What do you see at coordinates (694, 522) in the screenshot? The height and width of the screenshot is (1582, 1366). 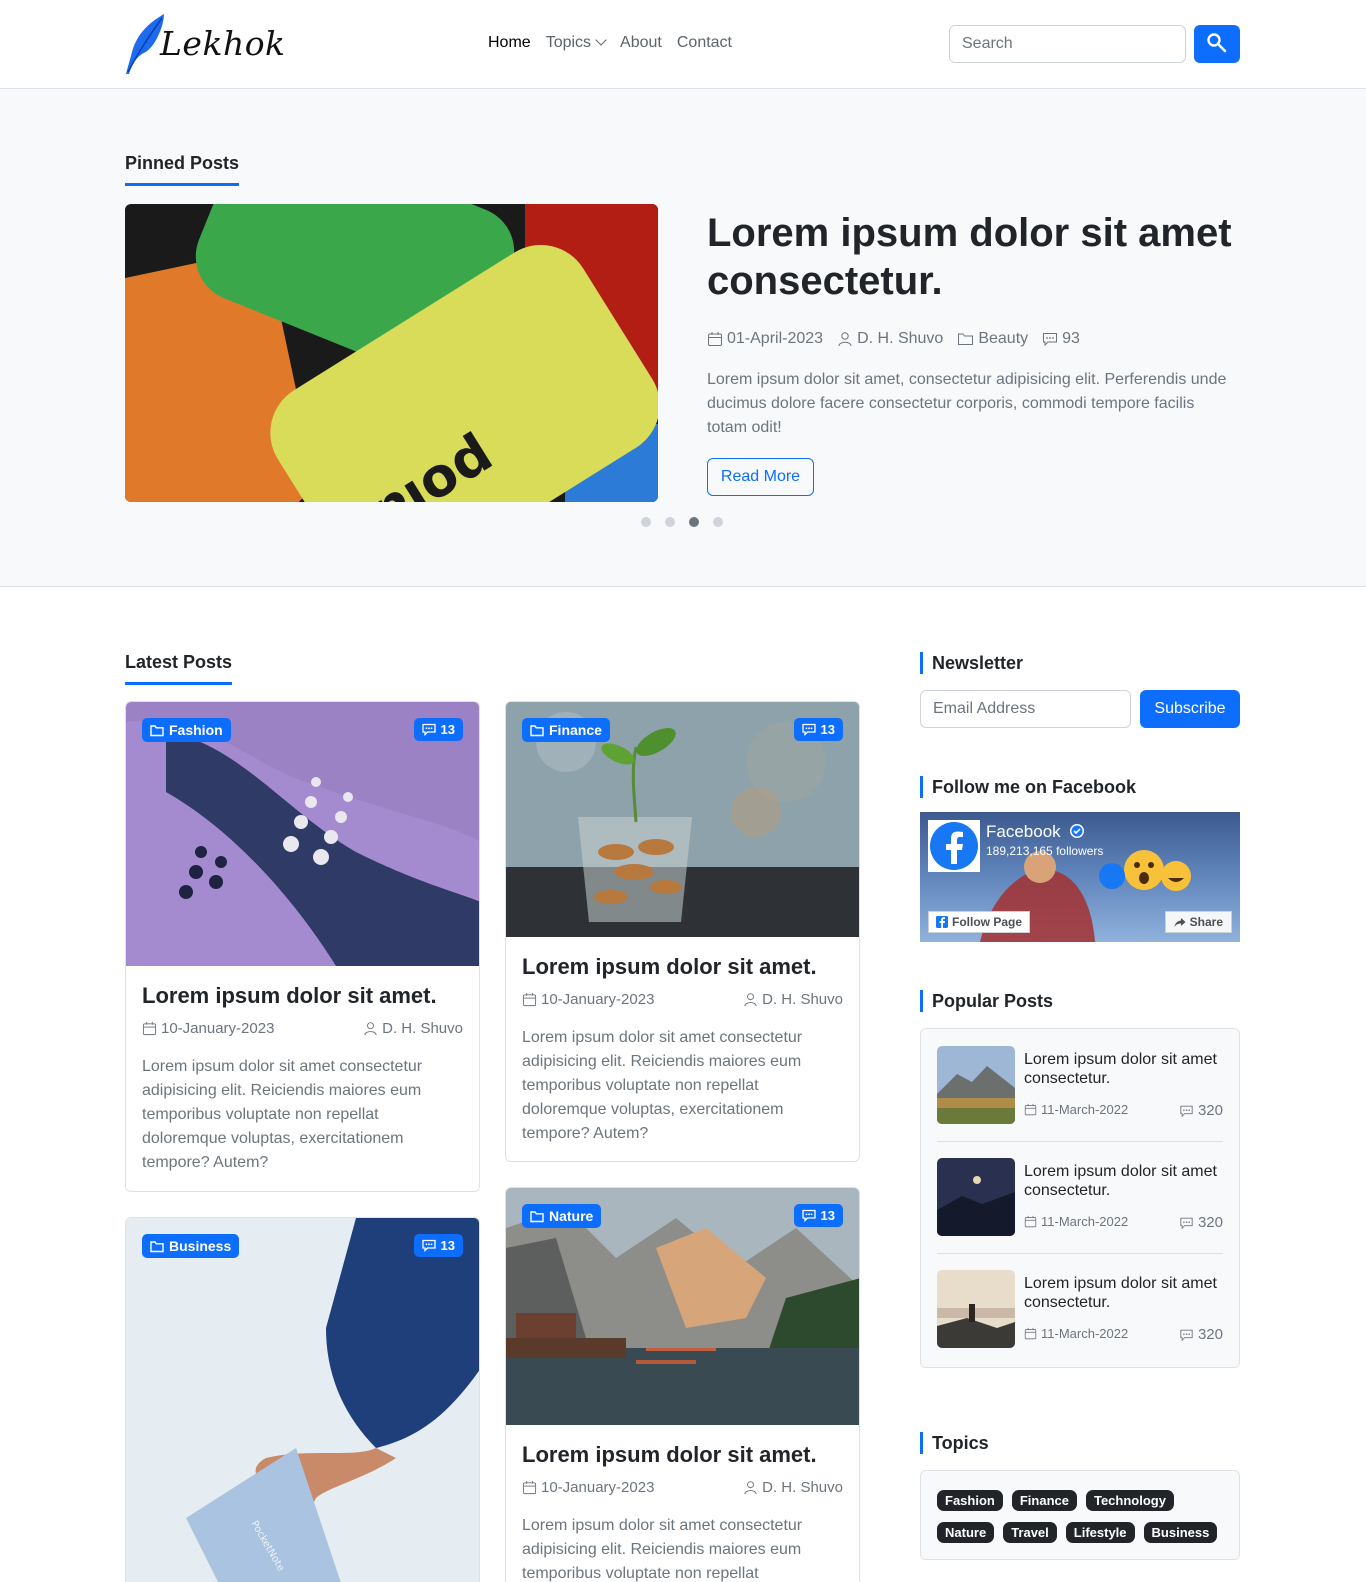 I see `carousel-dot-active` at bounding box center [694, 522].